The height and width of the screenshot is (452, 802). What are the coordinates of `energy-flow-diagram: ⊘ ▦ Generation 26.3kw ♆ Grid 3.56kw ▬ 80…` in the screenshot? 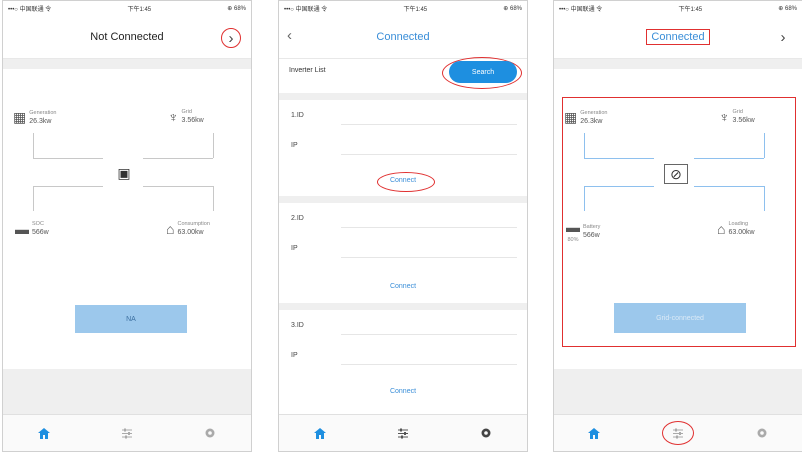 It's located at (678, 181).